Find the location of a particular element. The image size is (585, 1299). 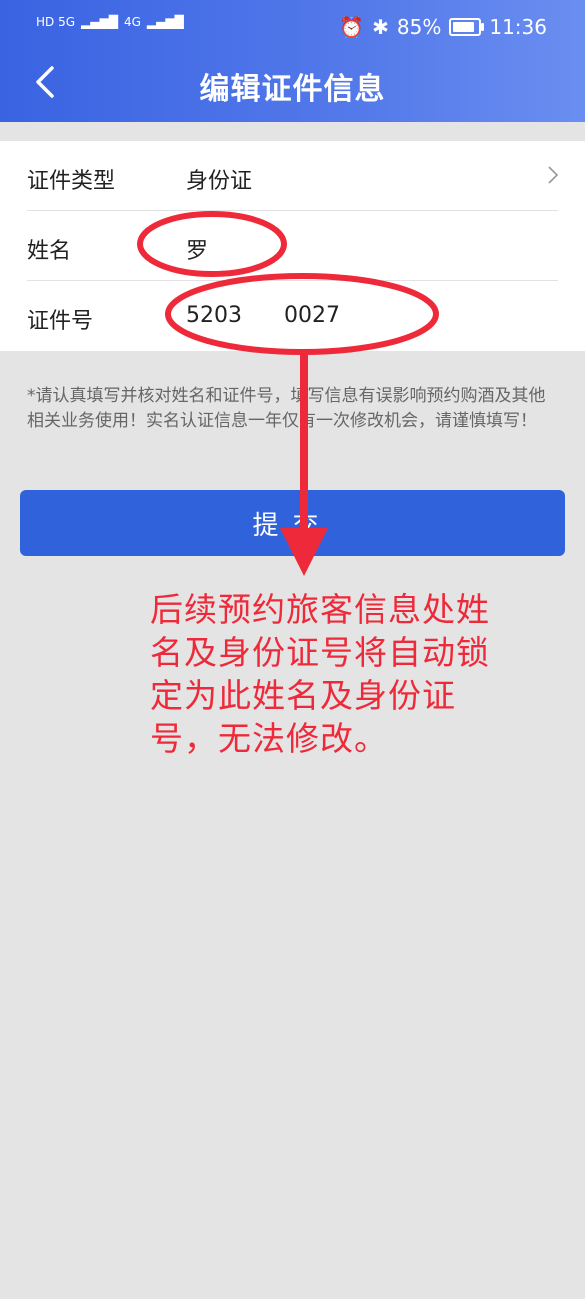

annotation-text: 后续预约旅客信息处姓名及身份证号将自动锁定为此姓名及身份证号，无法修改。 is located at coordinates (320, 674).